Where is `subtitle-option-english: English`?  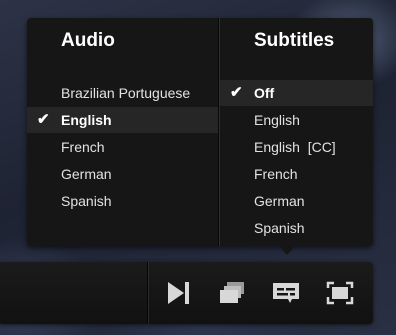
subtitle-option-english: English is located at coordinates (296, 120).